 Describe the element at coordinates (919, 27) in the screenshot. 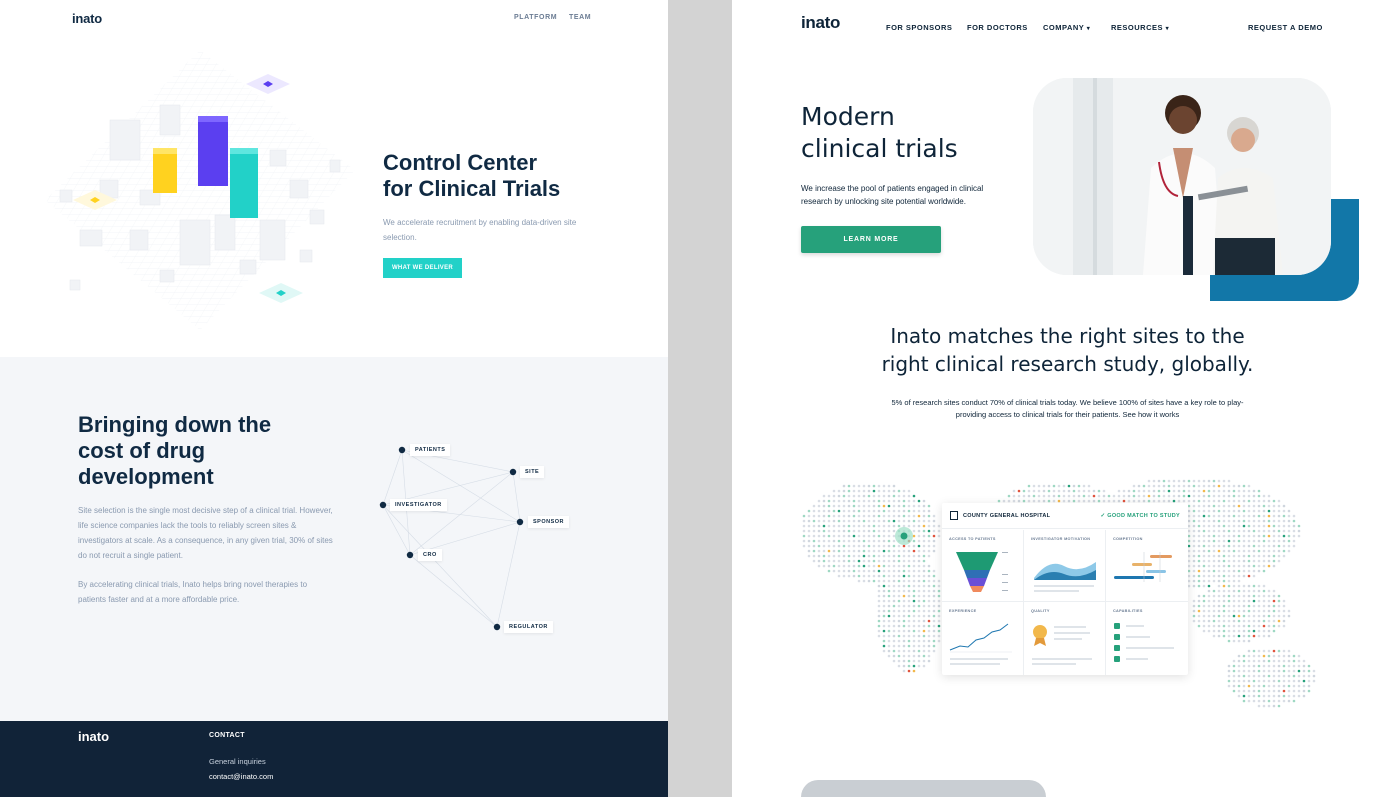

I see `nav-for-sponsors: FOR SPONSORS` at that location.